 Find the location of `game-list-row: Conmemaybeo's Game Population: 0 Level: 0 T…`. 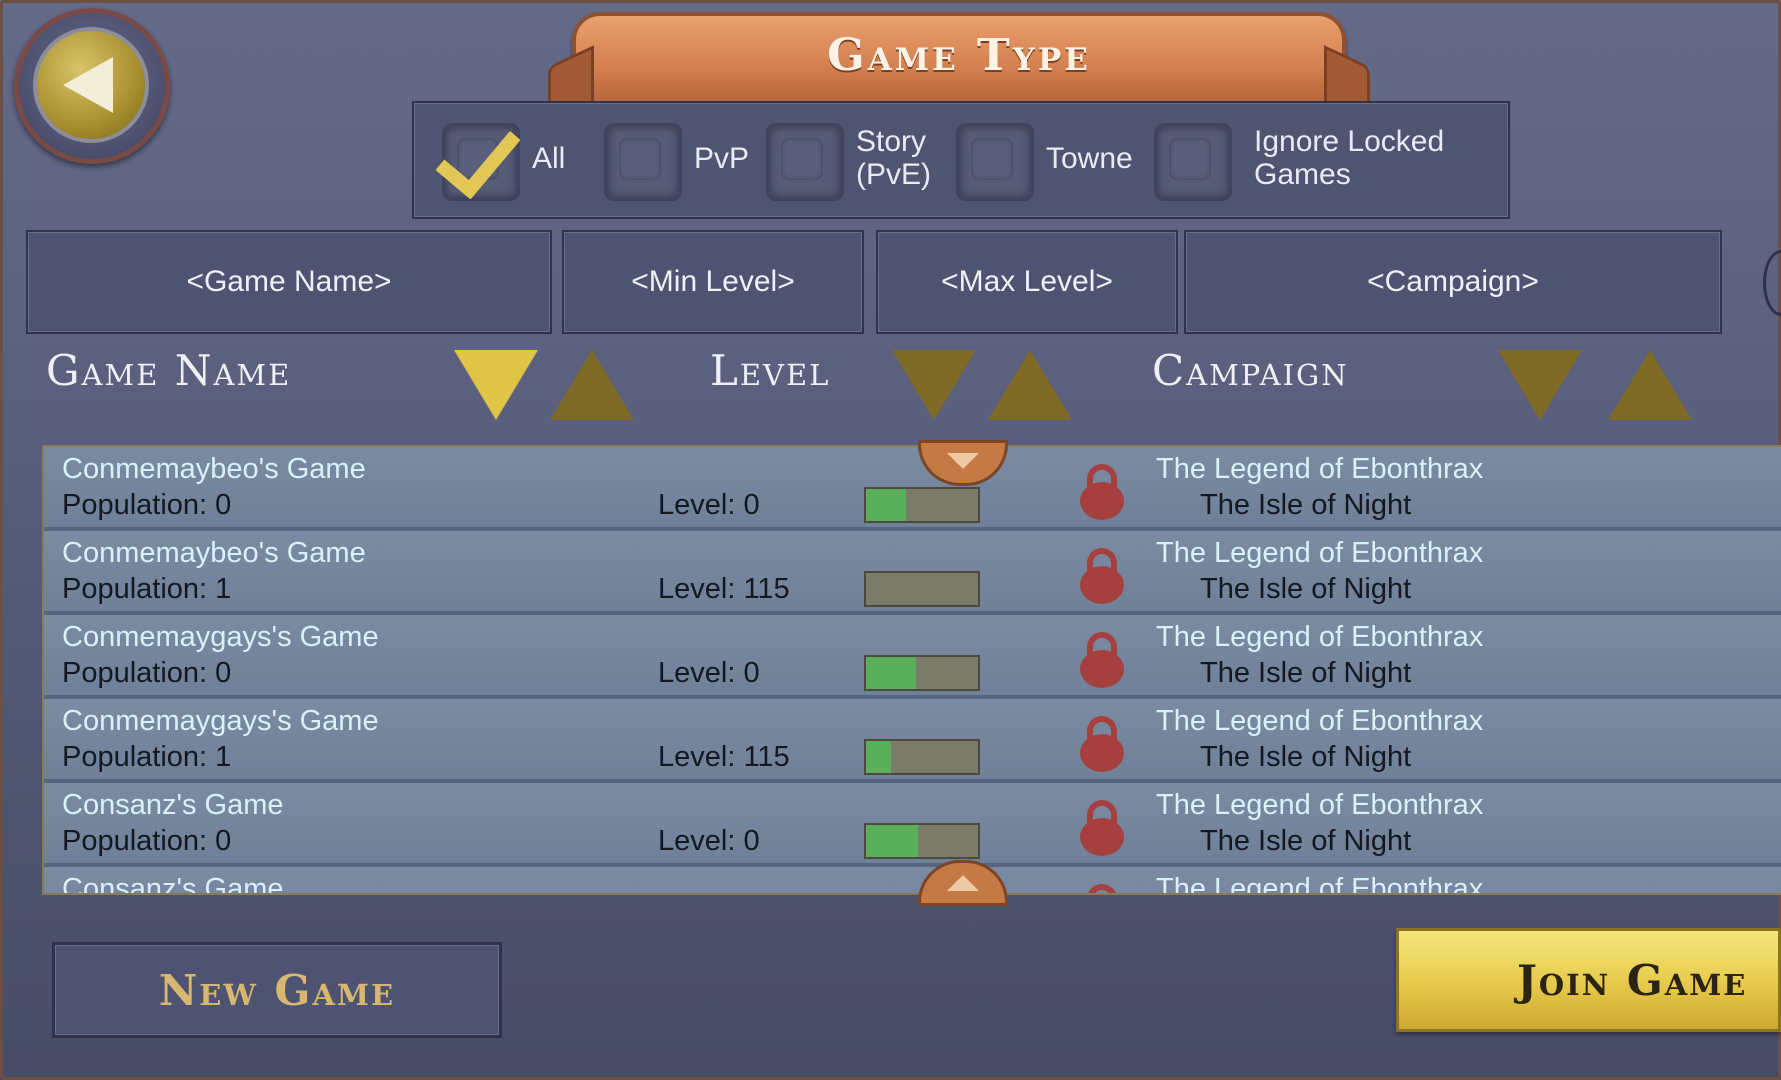

game-list-row: Conmemaybeo's Game Population: 0 Level: 0 T… is located at coordinates (912, 489).